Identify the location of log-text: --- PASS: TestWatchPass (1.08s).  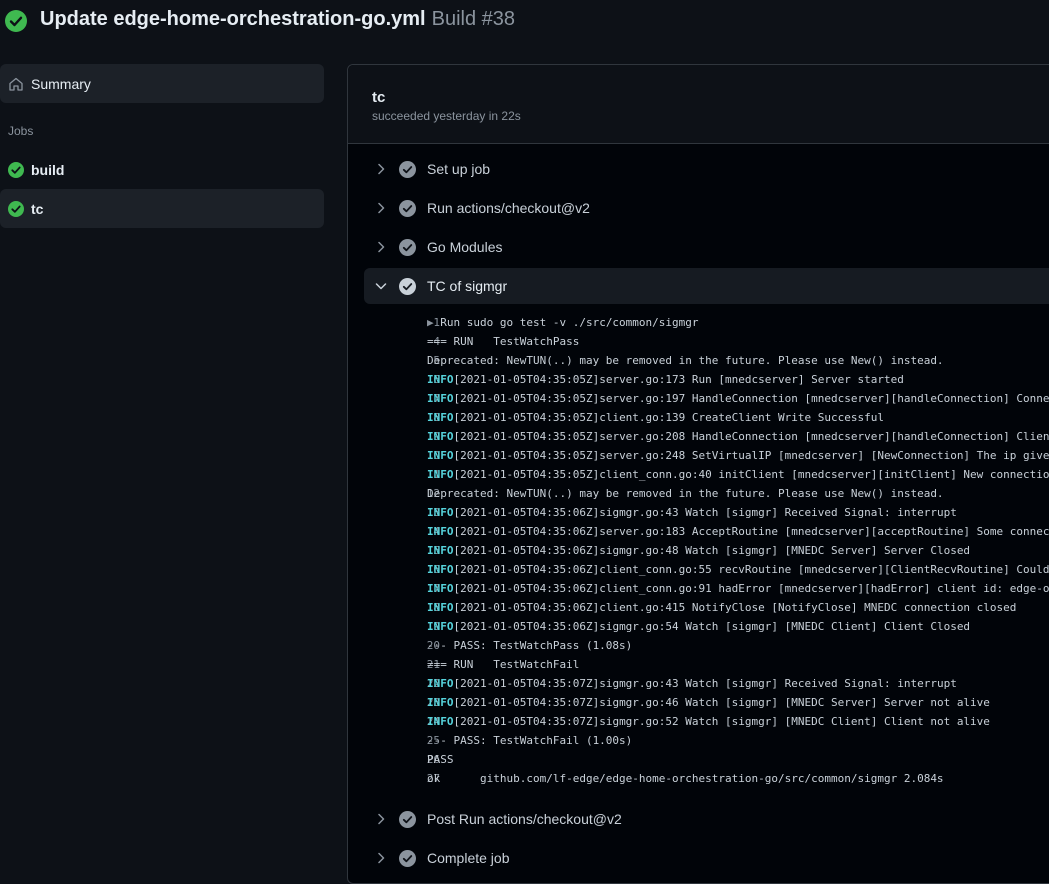
(529, 645).